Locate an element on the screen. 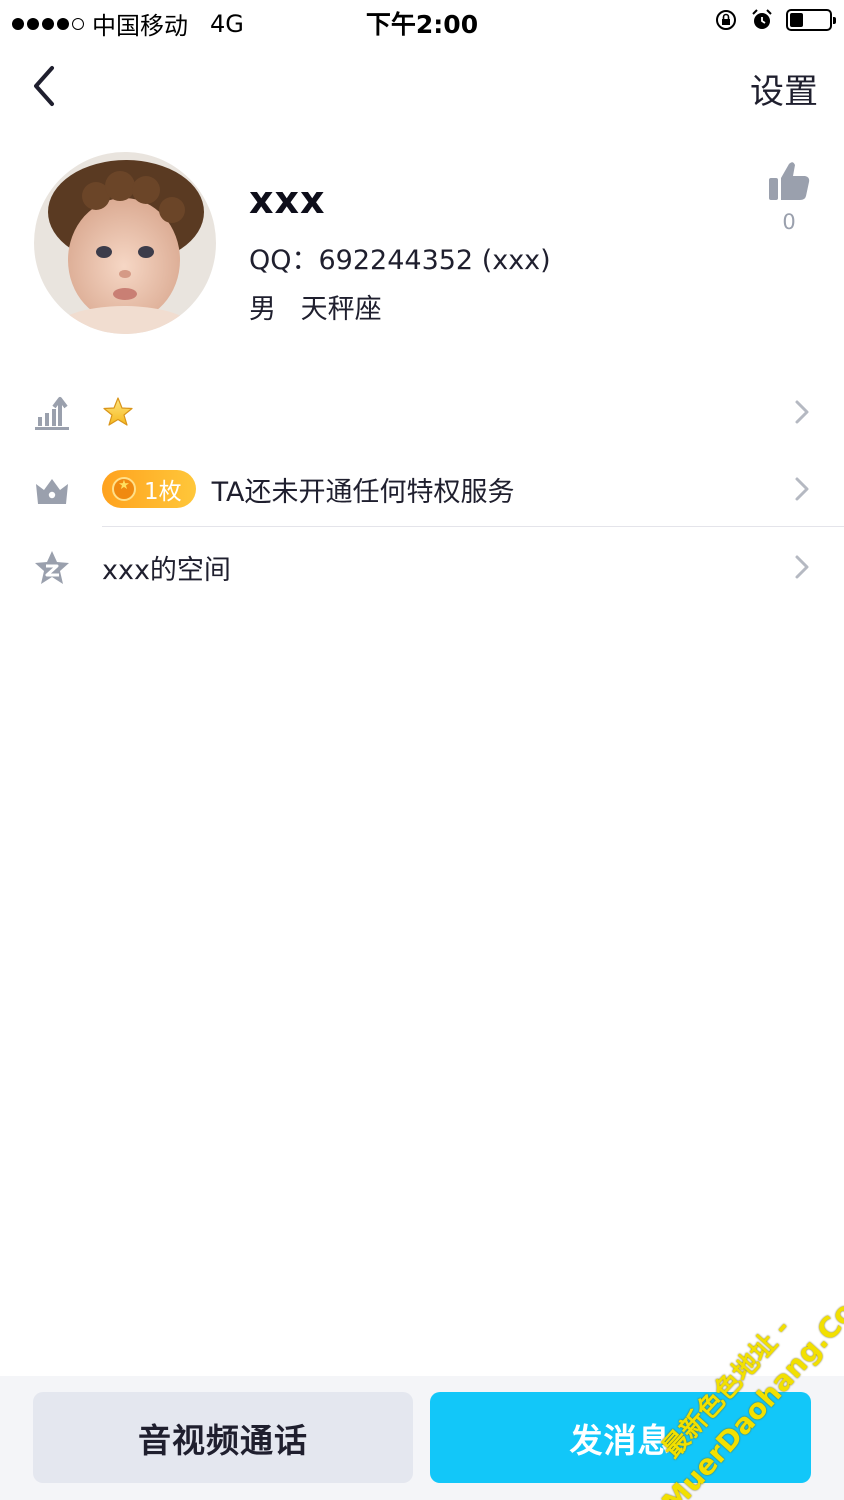 Image resolution: width=844 pixels, height=1500 pixels. battery-level is located at coordinates (796, 20).